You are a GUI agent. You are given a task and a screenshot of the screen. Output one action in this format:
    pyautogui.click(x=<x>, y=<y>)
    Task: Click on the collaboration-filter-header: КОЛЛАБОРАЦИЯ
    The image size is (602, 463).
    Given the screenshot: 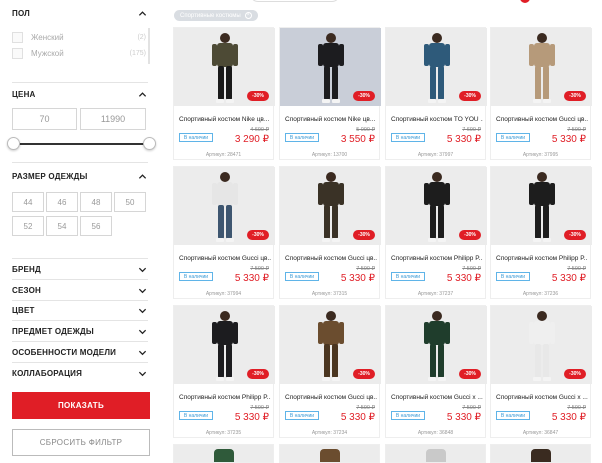 What is the action you would take?
    pyautogui.click(x=80, y=373)
    